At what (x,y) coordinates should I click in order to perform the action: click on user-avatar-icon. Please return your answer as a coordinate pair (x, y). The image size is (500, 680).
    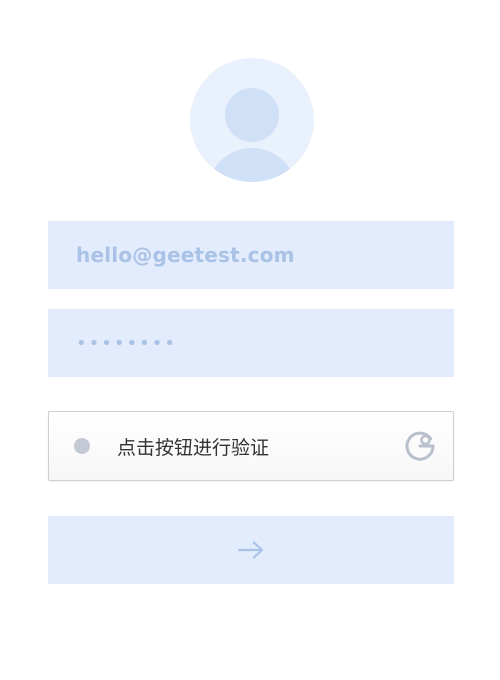
    Looking at the image, I should click on (252, 120).